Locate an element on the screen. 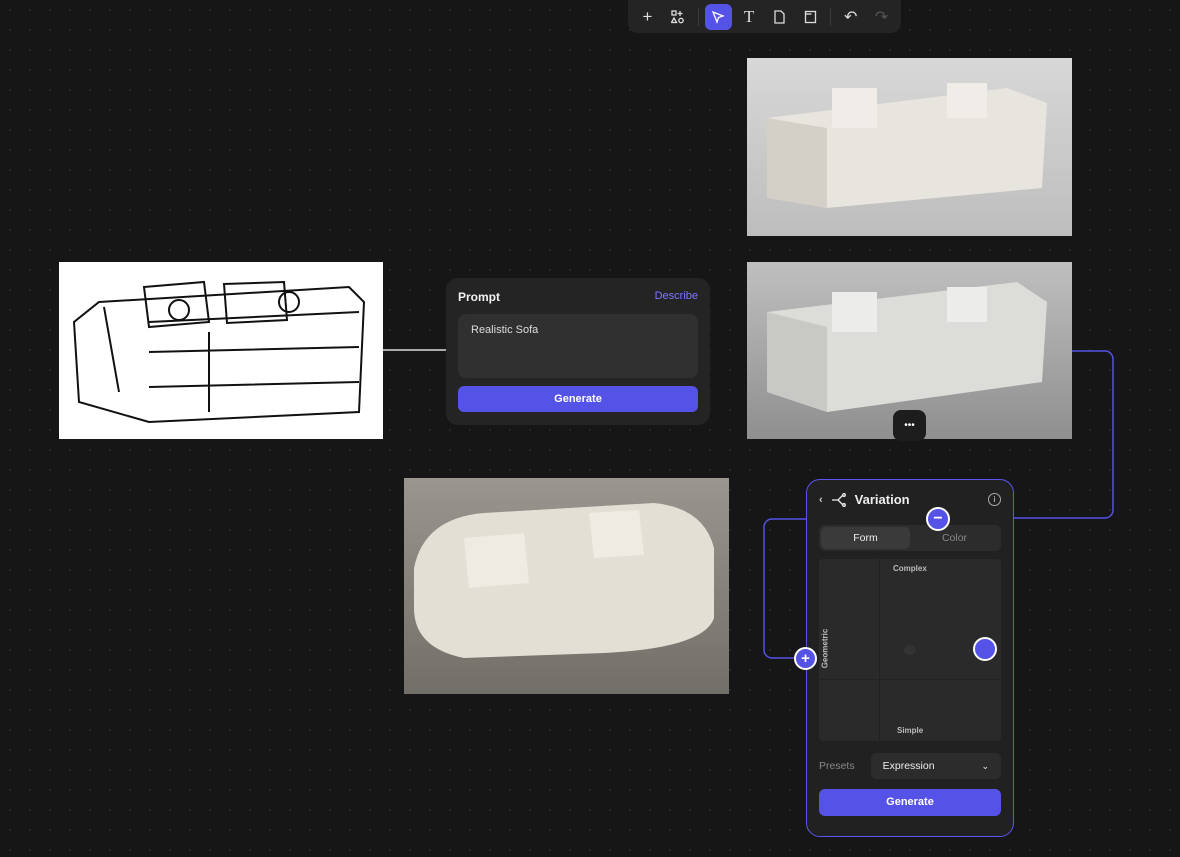 This screenshot has height=857, width=1180. back-icon: ‹ is located at coordinates (821, 500).